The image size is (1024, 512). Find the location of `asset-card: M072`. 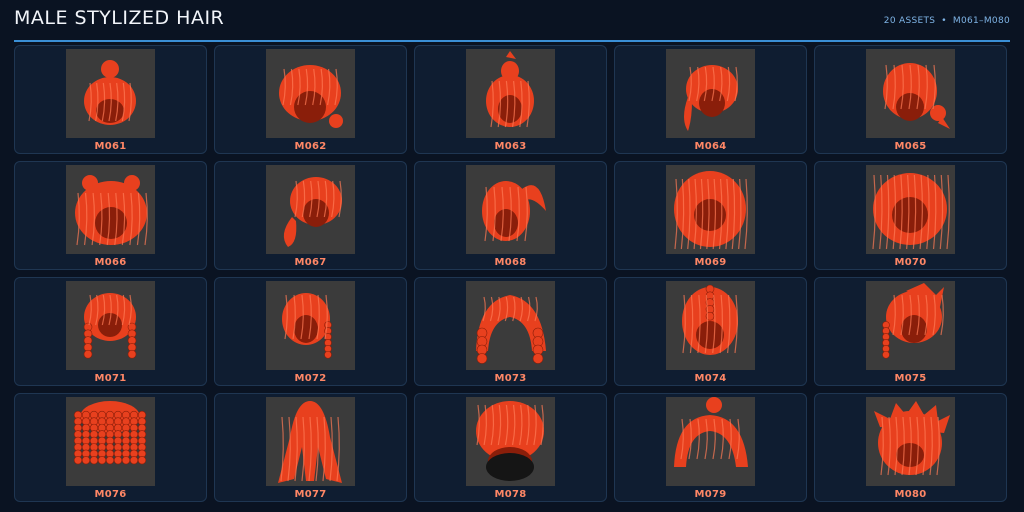

asset-card: M072 is located at coordinates (310, 331).